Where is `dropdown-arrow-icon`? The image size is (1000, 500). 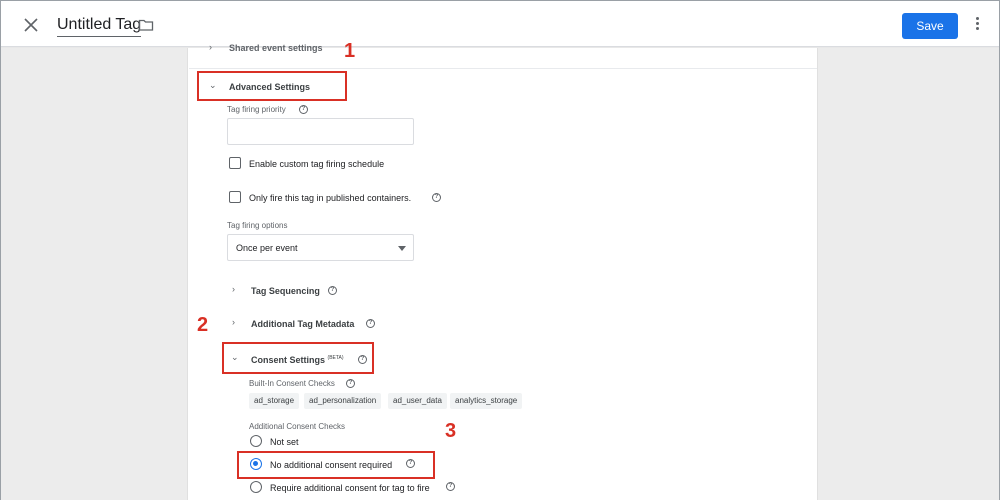 dropdown-arrow-icon is located at coordinates (402, 248).